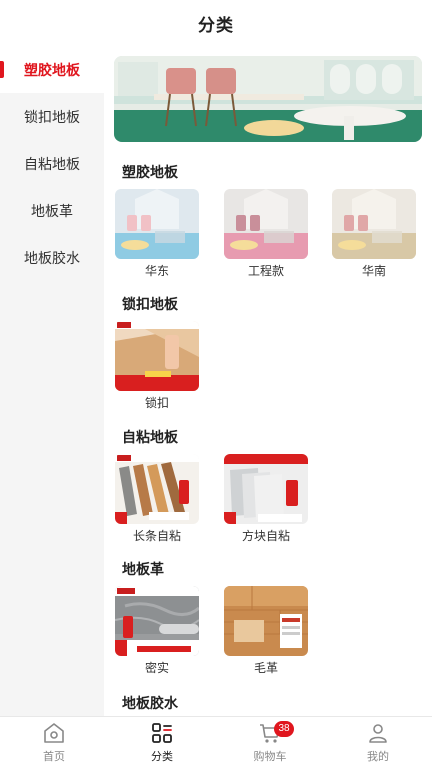 This screenshot has width=432, height=768. I want to click on product-label: 密实, so click(156, 668).